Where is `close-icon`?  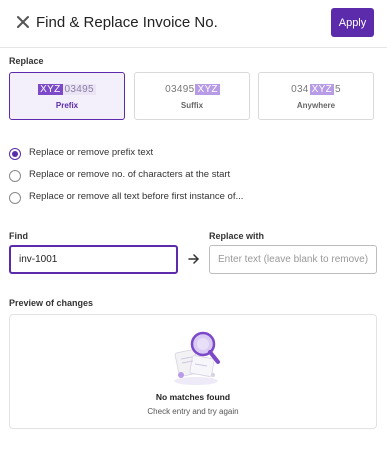
close-icon is located at coordinates (23, 22).